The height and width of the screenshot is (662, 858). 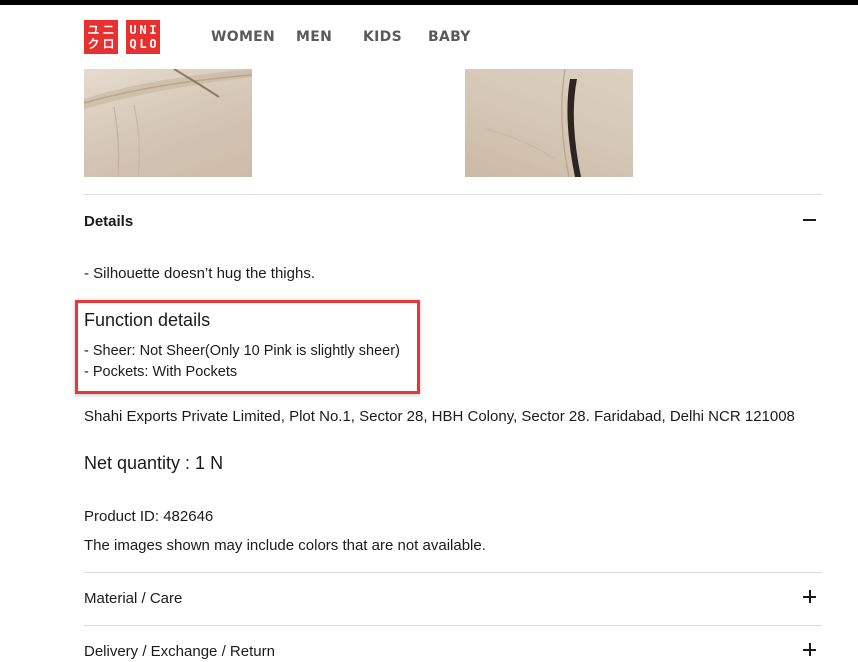 I want to click on logo-char: I, so click(x=153, y=30).